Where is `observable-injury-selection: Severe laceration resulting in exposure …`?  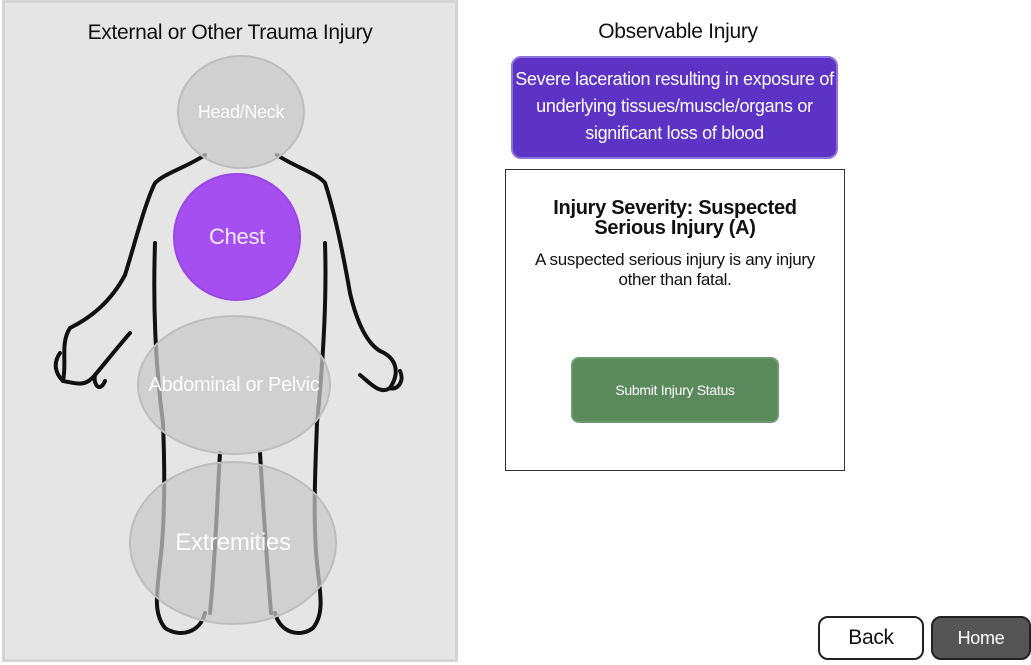
observable-injury-selection: Severe laceration resulting in exposure … is located at coordinates (674, 107).